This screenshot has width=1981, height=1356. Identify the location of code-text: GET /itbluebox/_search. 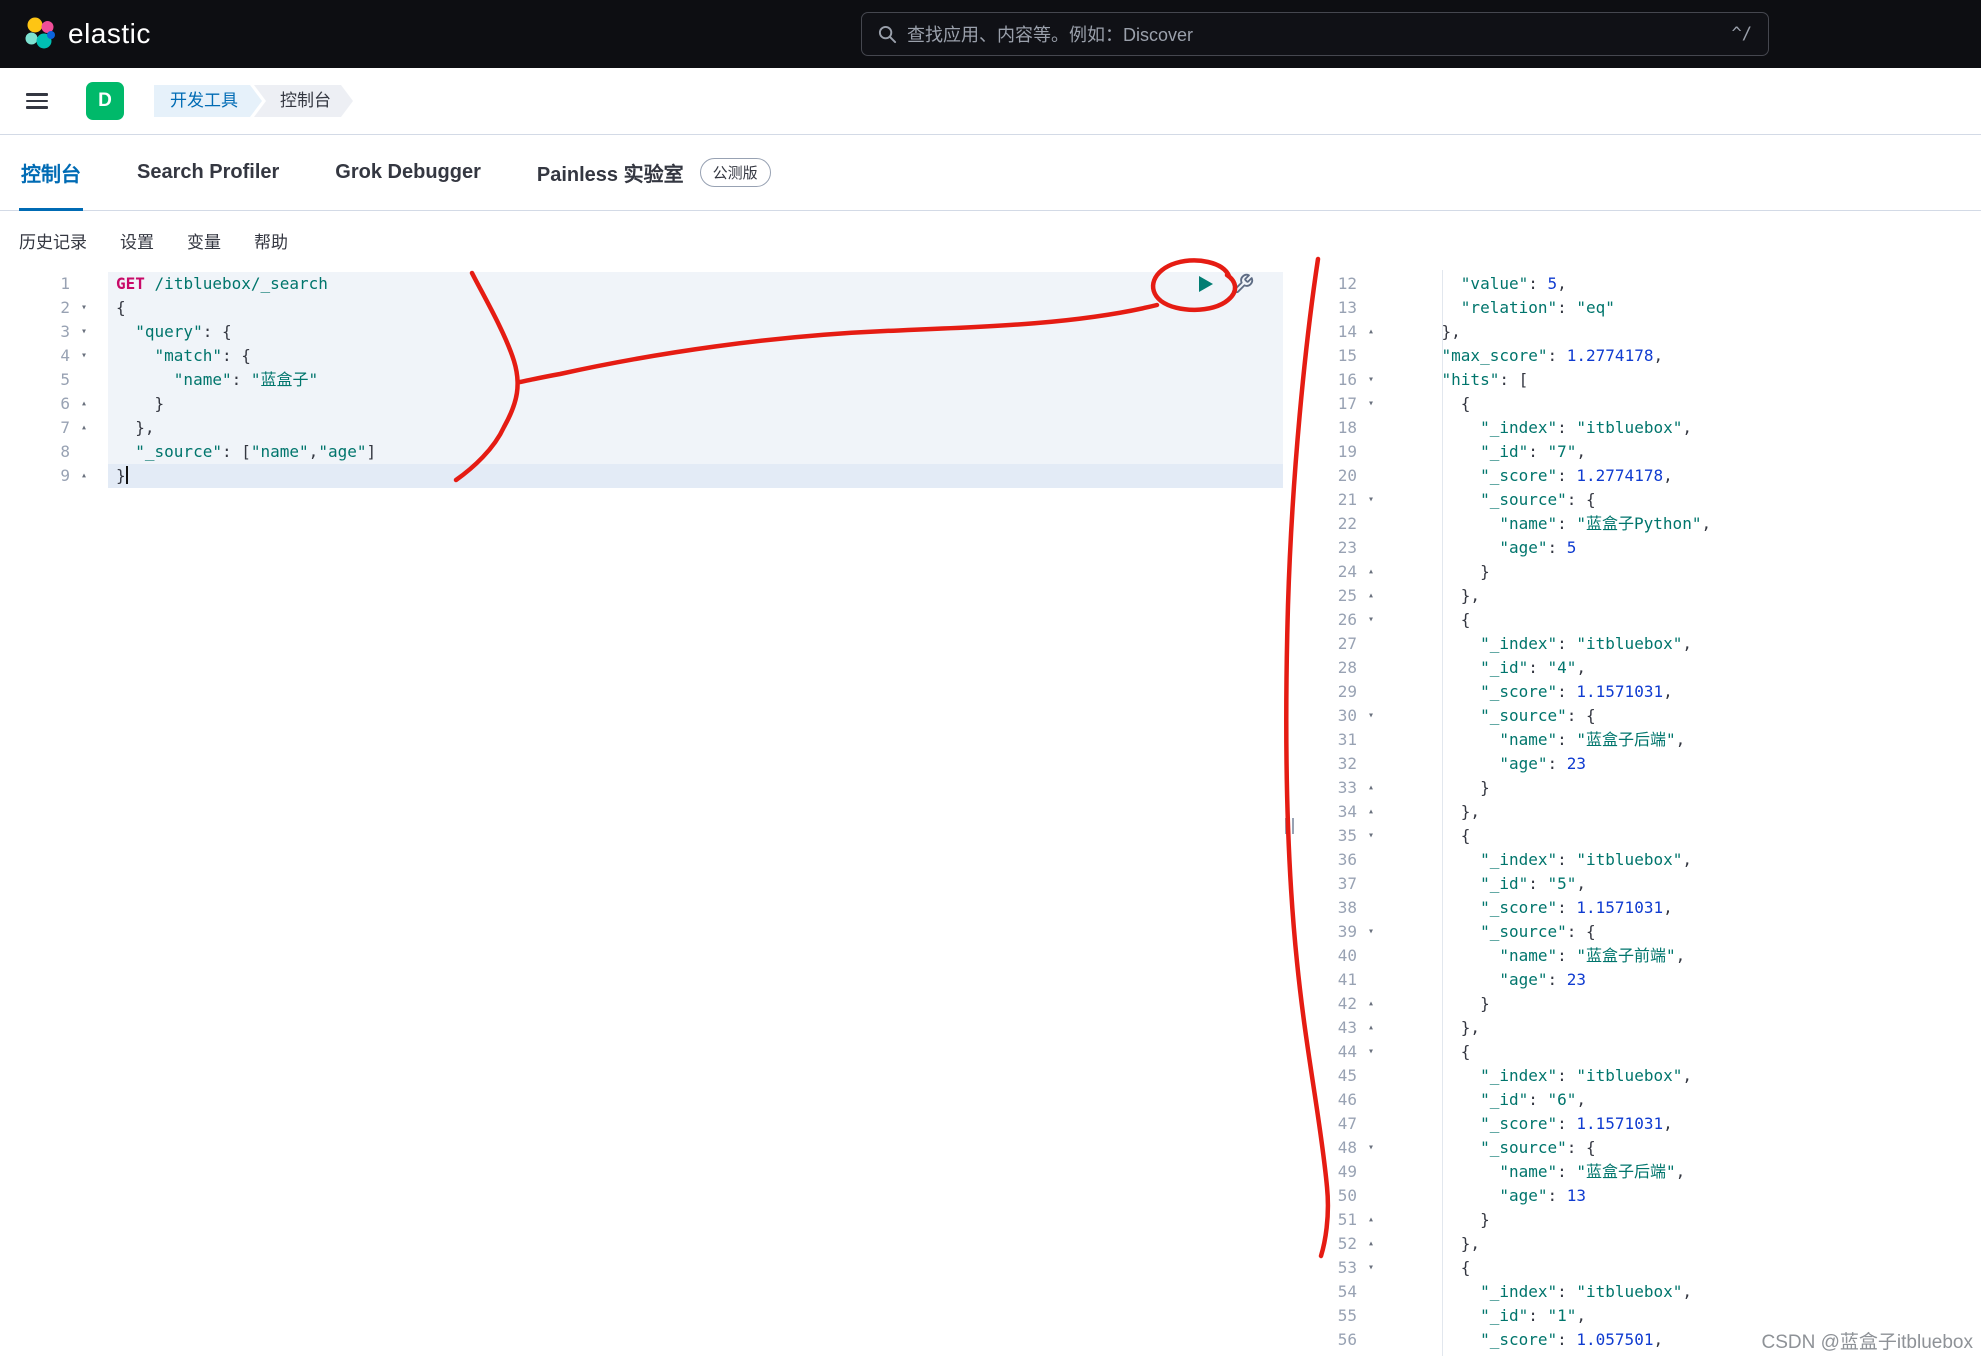
(695, 284).